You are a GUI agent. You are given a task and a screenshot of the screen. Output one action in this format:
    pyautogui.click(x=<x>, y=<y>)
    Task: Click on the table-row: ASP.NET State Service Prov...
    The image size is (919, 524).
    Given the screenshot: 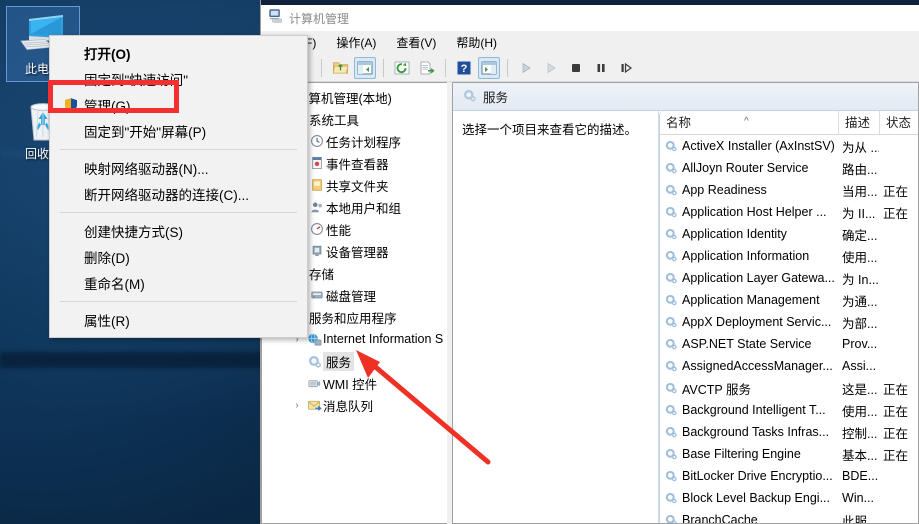 What is the action you would take?
    pyautogui.click(x=789, y=344)
    